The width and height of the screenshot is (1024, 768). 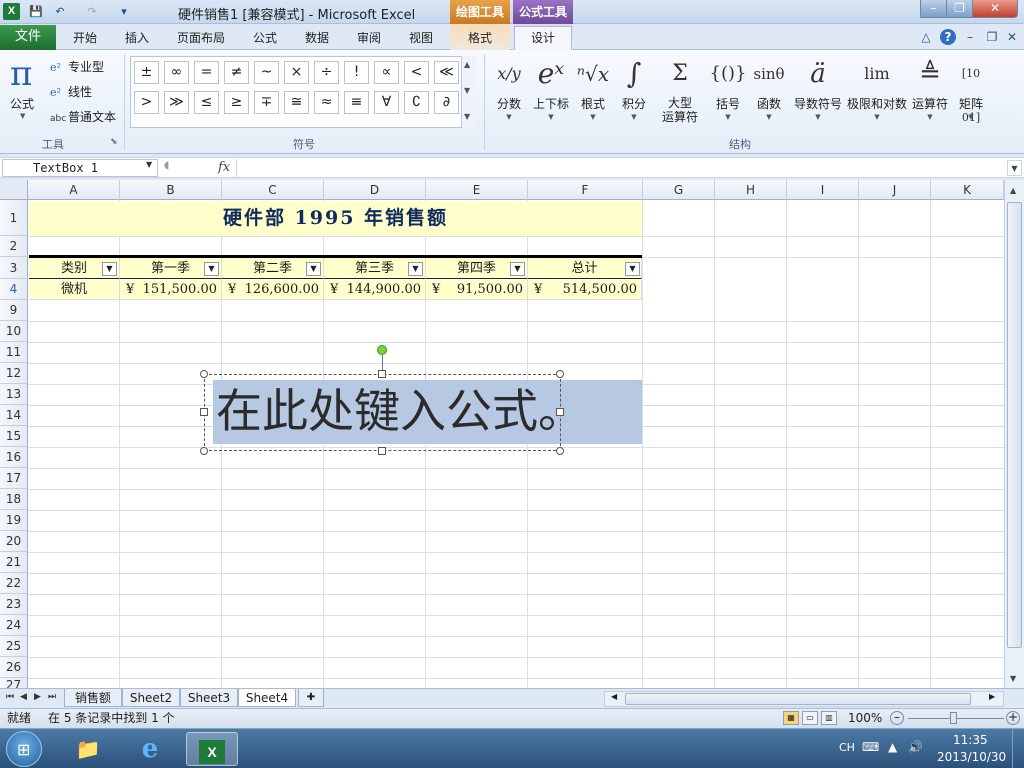 I want to click on symbol-equals: =, so click(x=206, y=72).